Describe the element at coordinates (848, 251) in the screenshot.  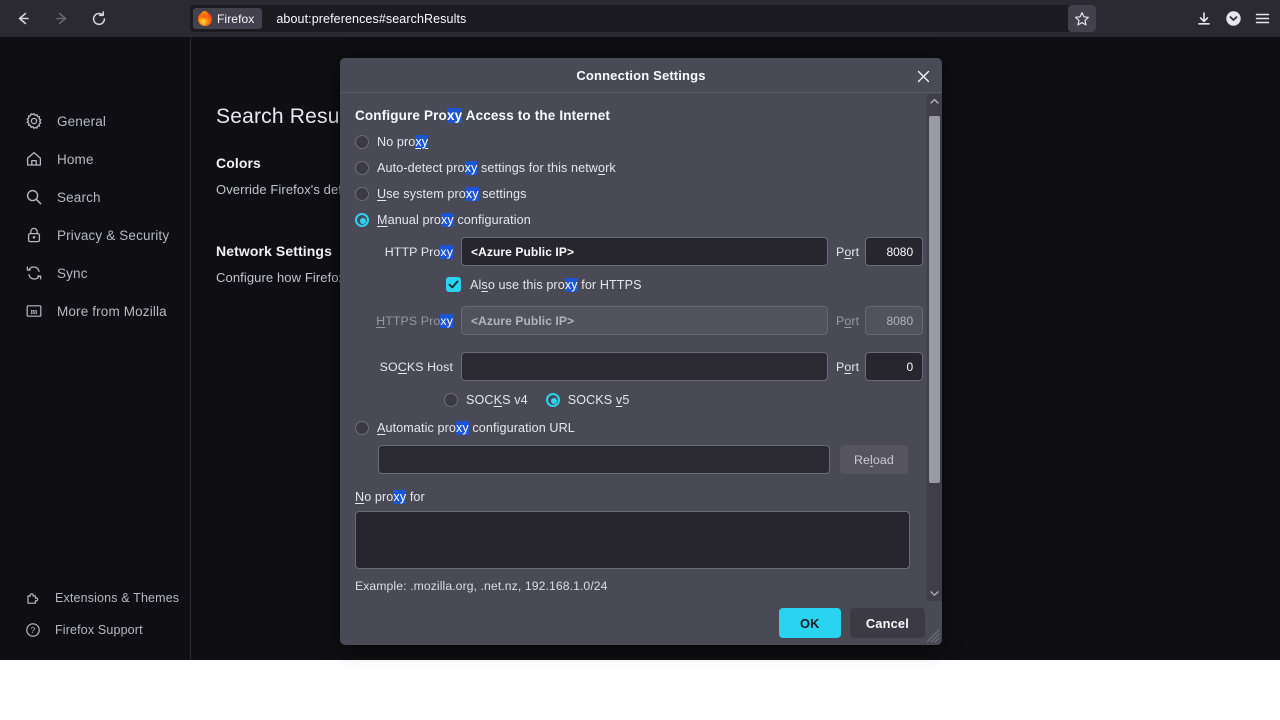
I see `http-port-label: Port` at that location.